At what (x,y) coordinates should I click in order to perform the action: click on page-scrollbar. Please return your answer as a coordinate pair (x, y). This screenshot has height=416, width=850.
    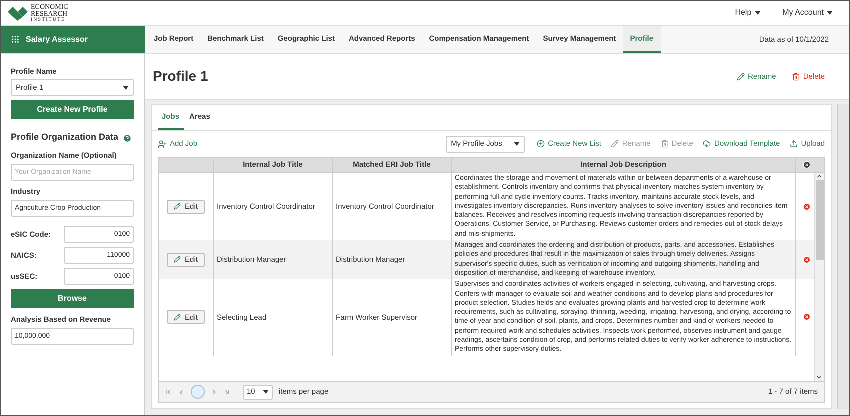
    Looking at the image, I should click on (843, 256).